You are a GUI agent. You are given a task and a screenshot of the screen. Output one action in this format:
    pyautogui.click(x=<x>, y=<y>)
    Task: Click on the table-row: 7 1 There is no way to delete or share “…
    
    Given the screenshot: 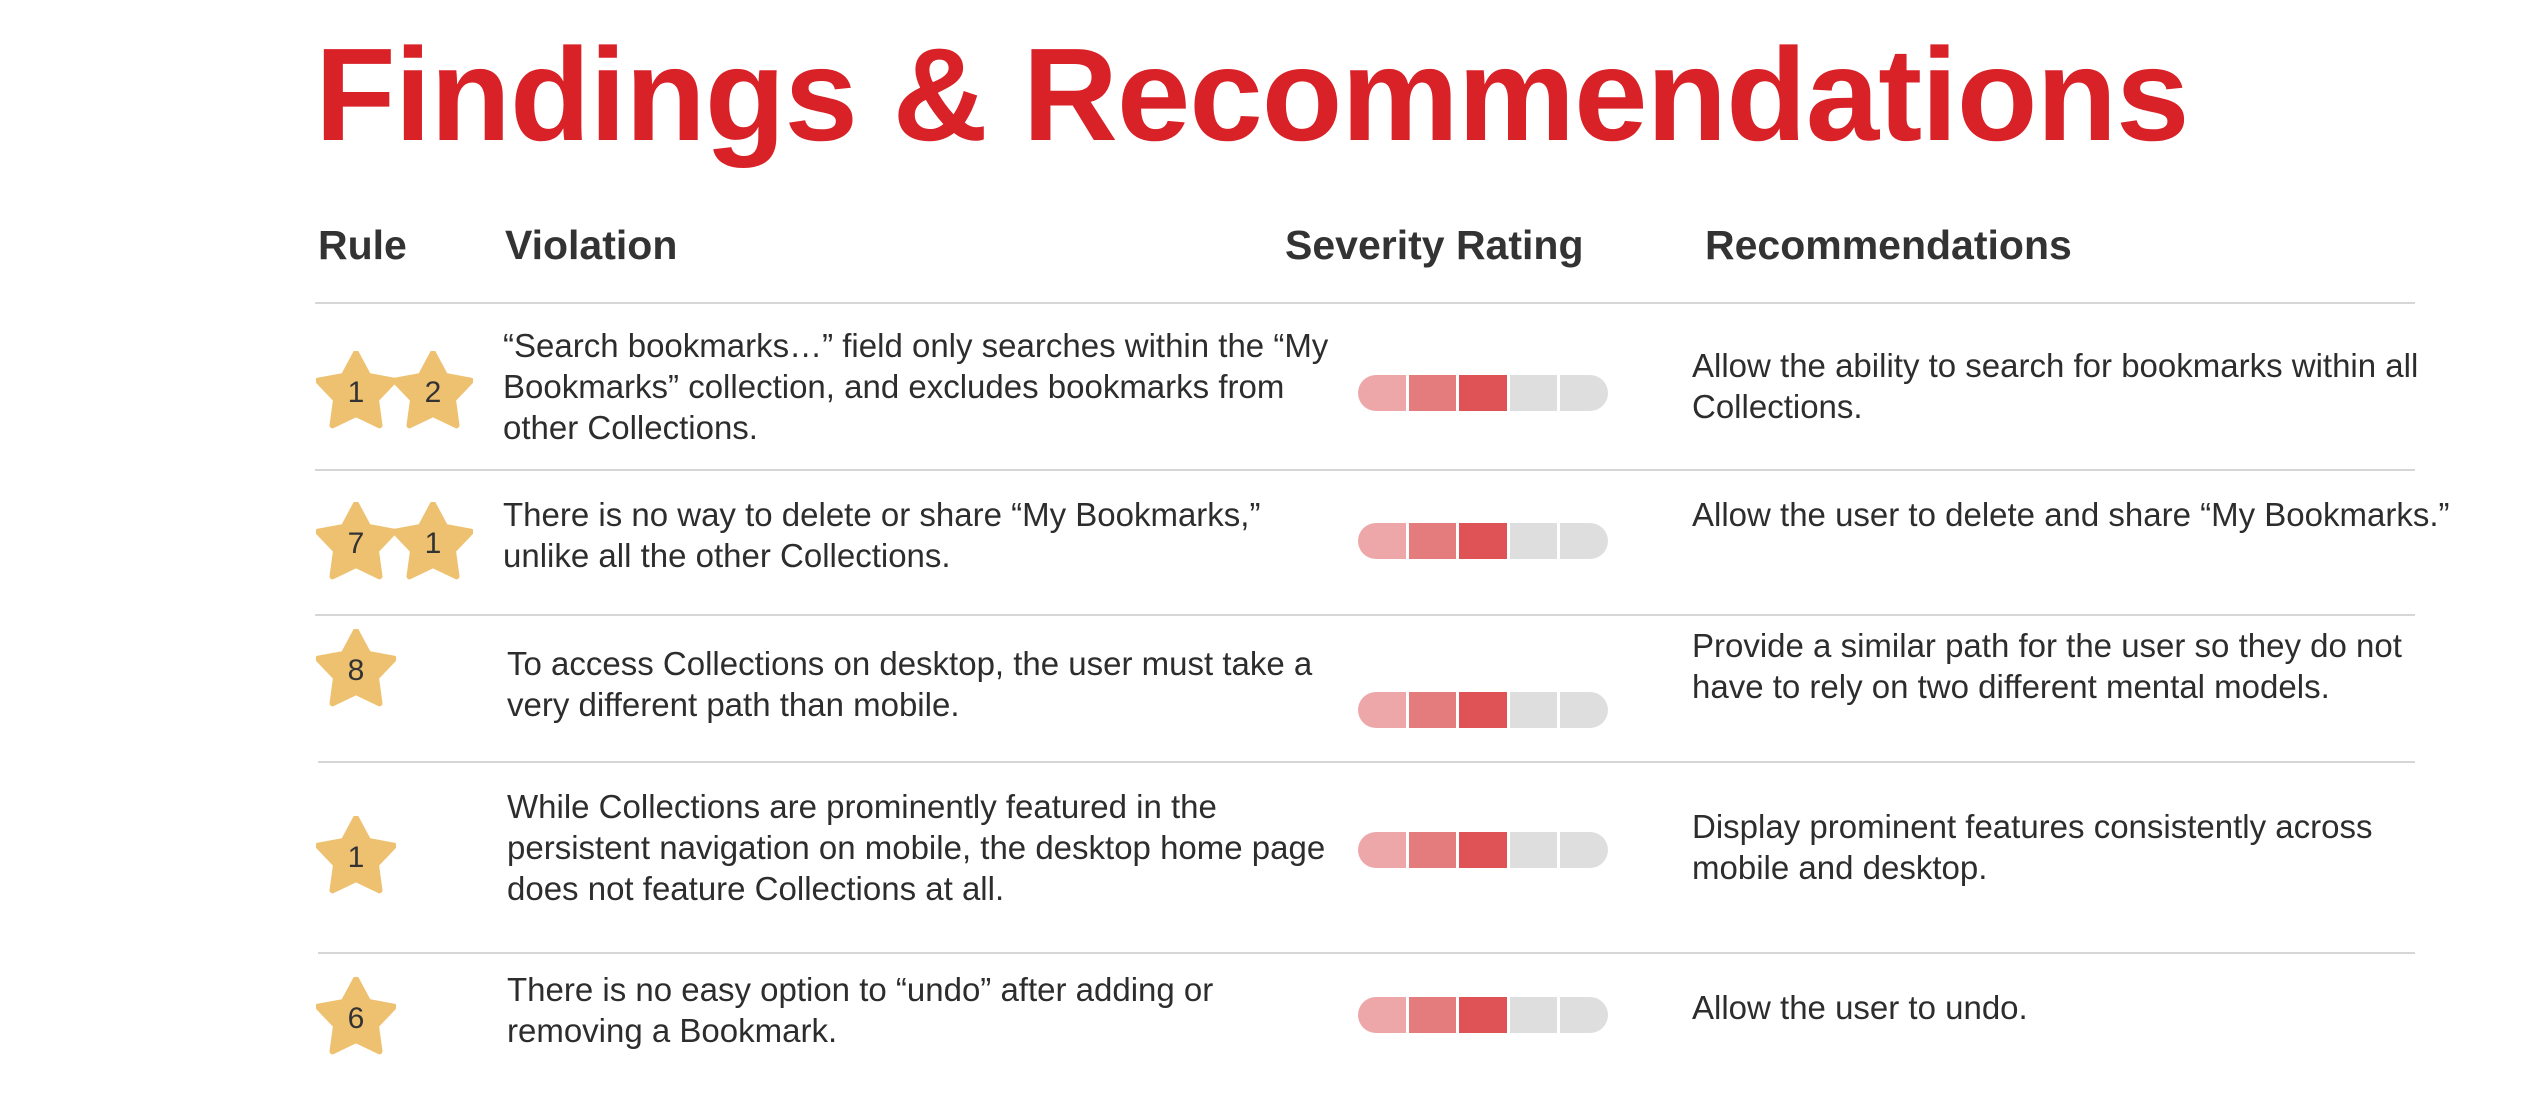 What is the action you would take?
    pyautogui.click(x=1273, y=542)
    